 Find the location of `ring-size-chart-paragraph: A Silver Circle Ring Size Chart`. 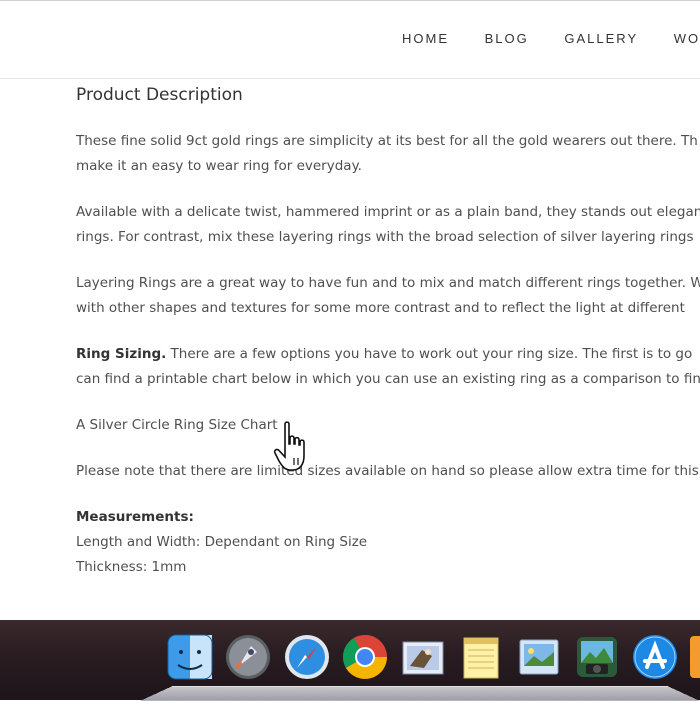

ring-size-chart-paragraph: A Silver Circle Ring Size Chart is located at coordinates (388, 425).